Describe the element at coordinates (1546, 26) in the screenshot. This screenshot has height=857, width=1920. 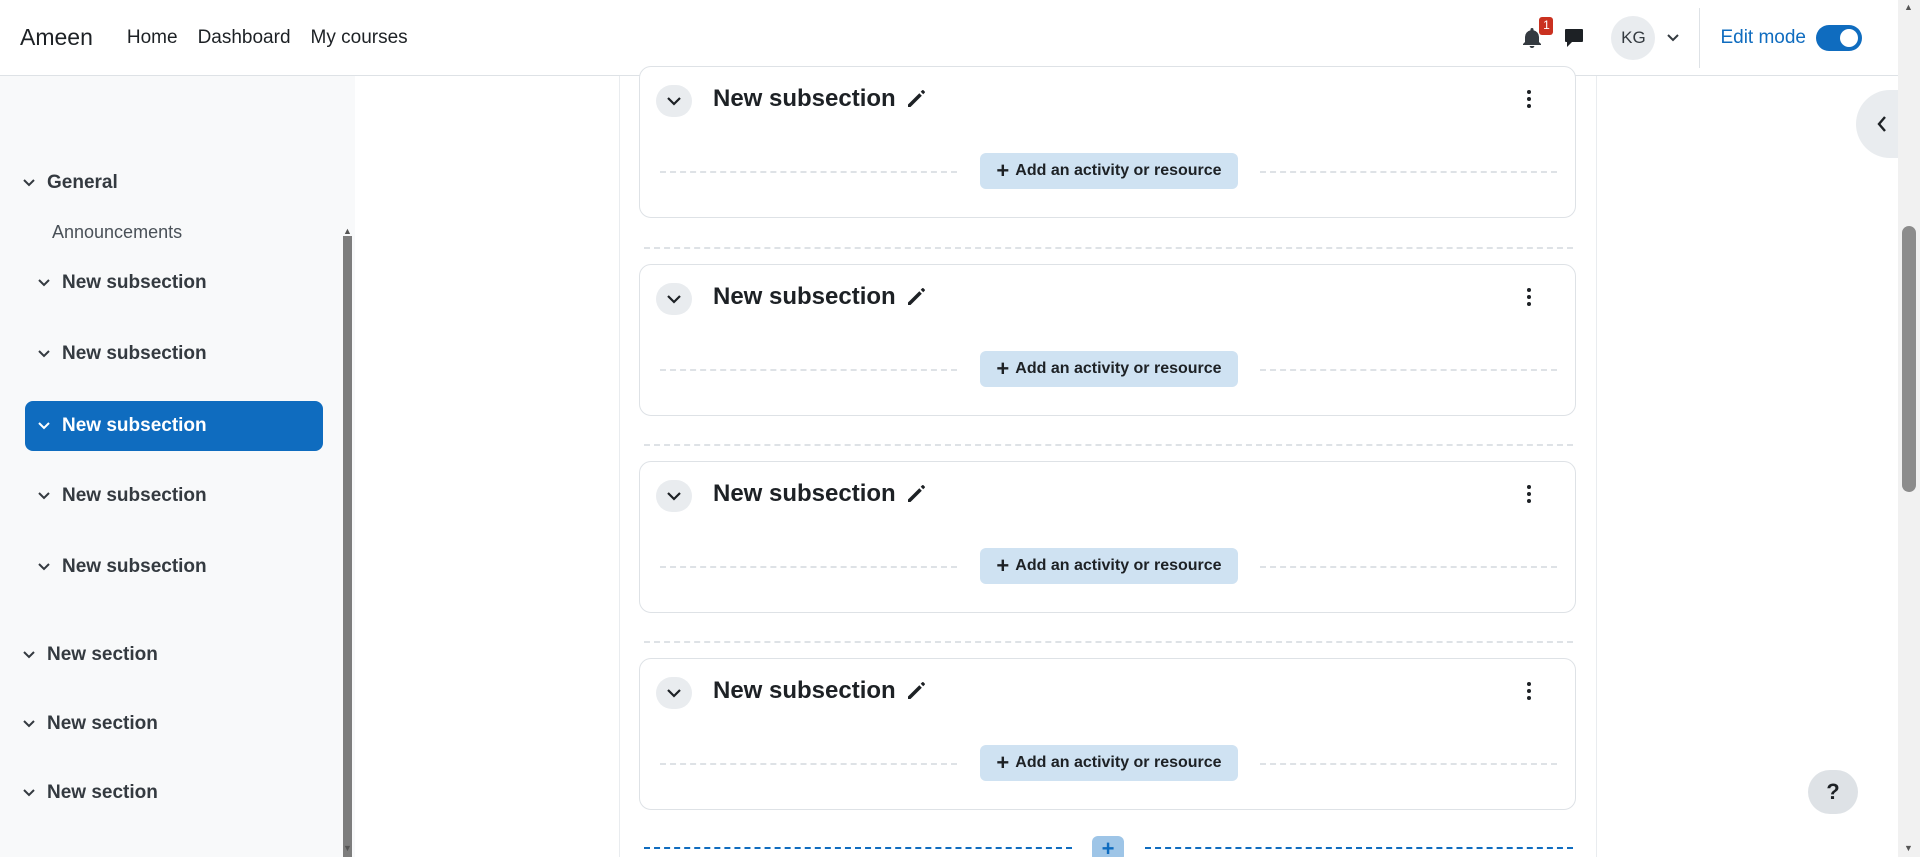
I see `notification-count-badge: 1` at that location.